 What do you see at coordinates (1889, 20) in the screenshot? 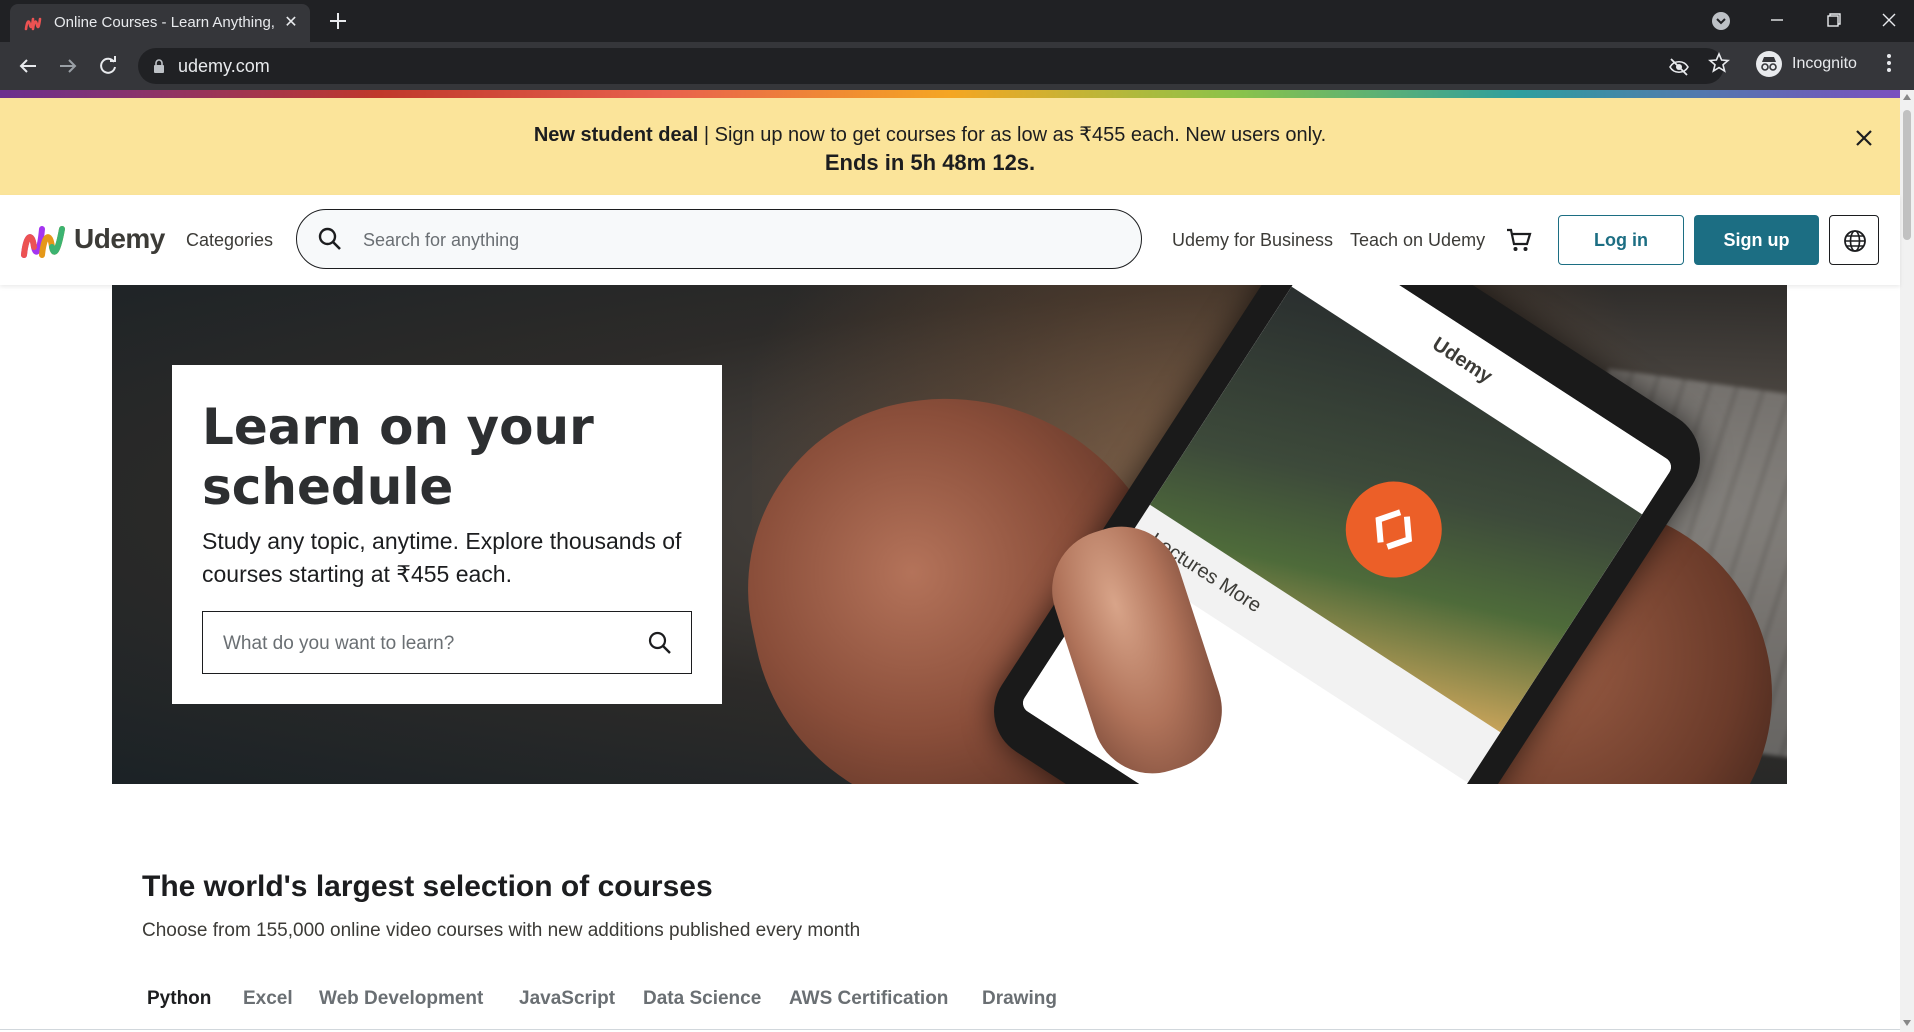
I see `close-window-icon` at bounding box center [1889, 20].